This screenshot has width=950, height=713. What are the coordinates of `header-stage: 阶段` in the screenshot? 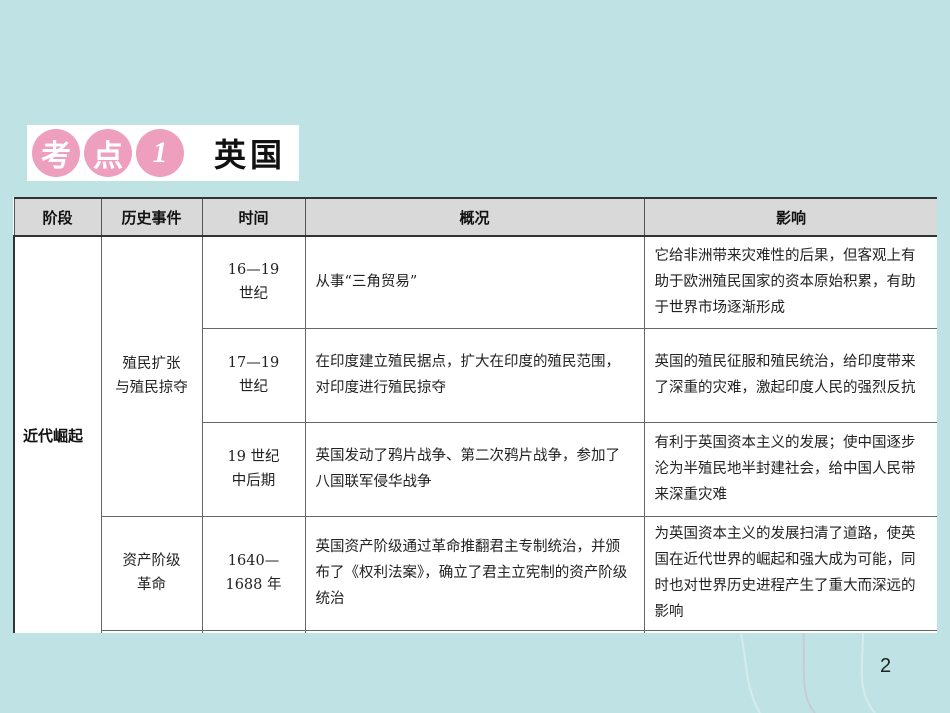 It's located at (57, 217).